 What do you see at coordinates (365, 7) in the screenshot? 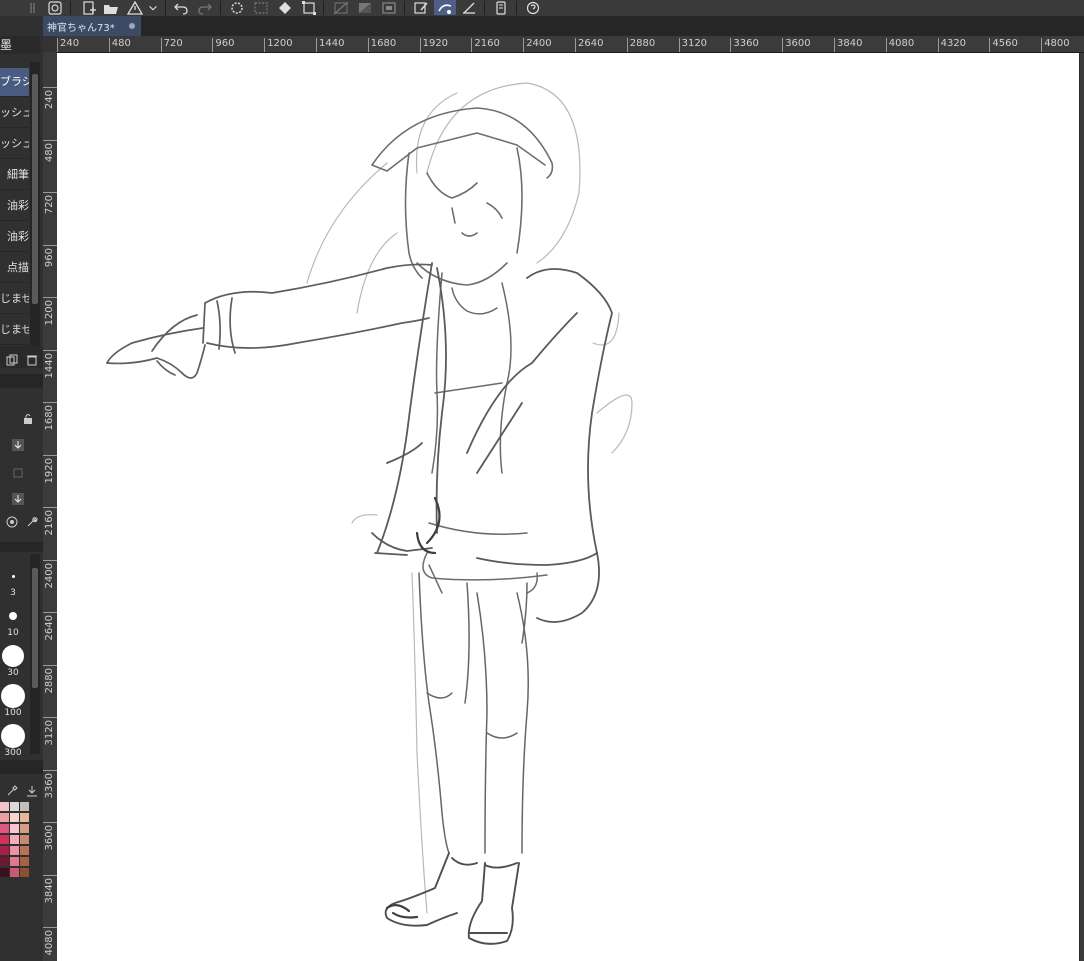
I see `layer-mask-icon` at bounding box center [365, 7].